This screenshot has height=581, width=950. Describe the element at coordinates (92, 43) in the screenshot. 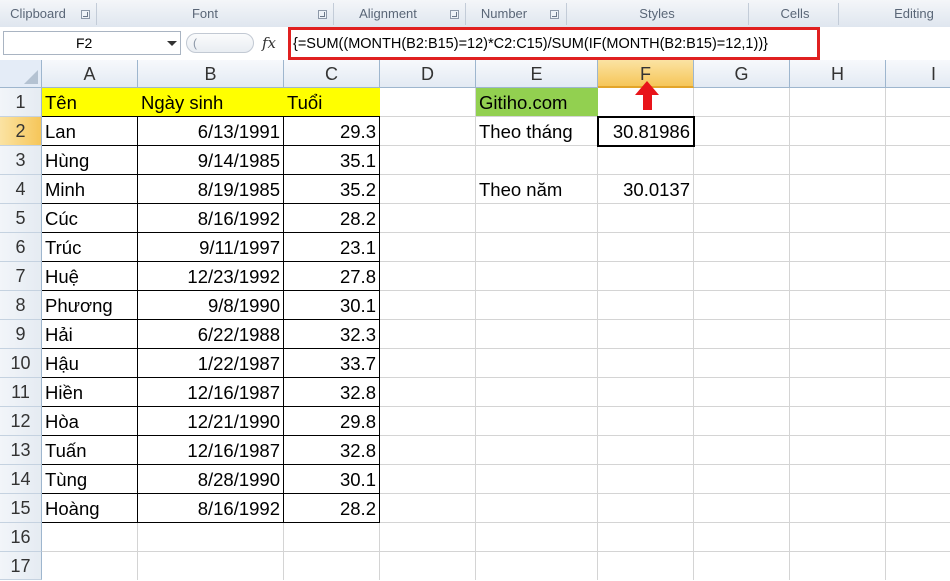

I see `name-box: F2` at that location.